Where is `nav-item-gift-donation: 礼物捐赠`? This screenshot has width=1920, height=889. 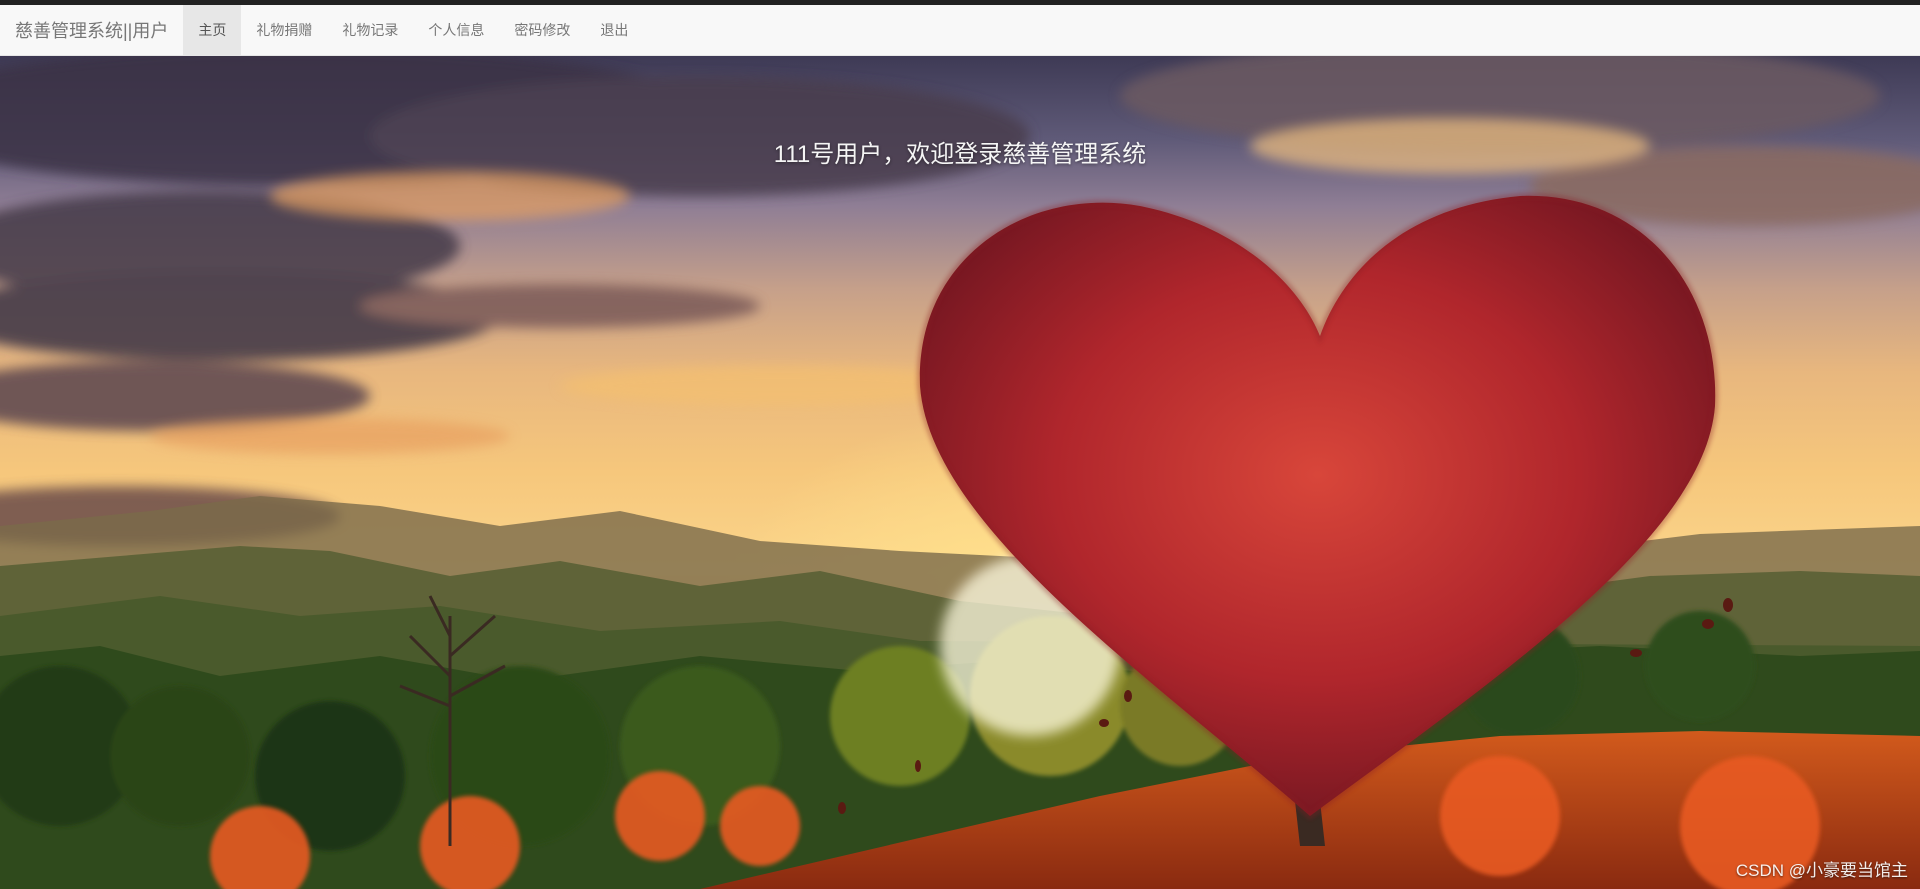 nav-item-gift-donation: 礼物捐赠 is located at coordinates (284, 30).